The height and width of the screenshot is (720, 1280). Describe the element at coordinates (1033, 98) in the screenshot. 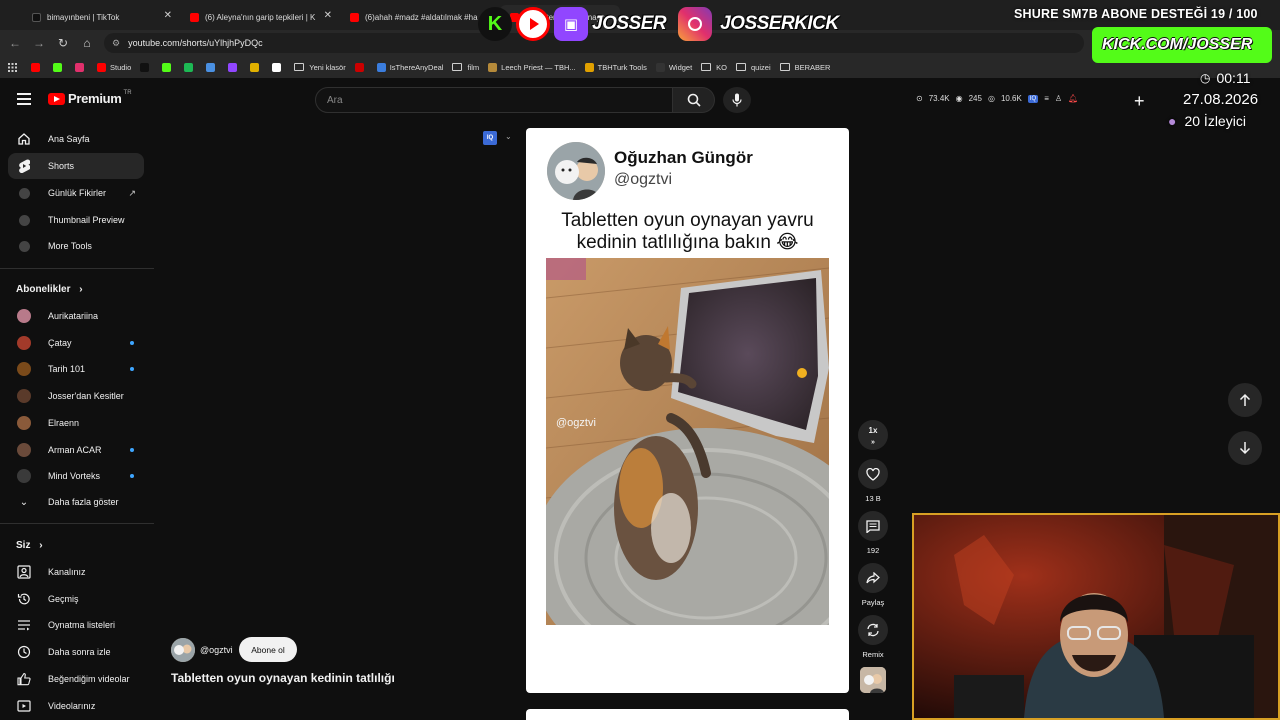

I see `iq-icon: IQ` at that location.